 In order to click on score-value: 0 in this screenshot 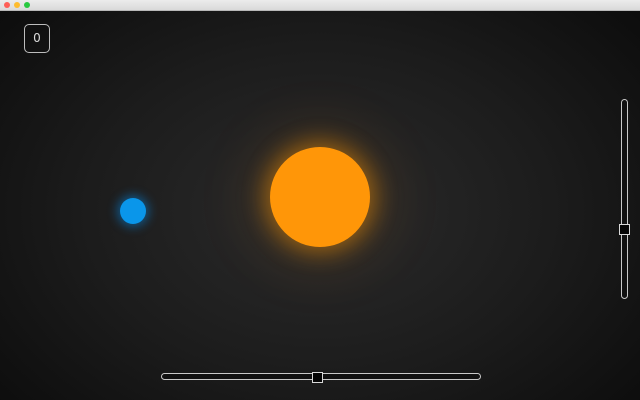, I will do `click(37, 38)`.